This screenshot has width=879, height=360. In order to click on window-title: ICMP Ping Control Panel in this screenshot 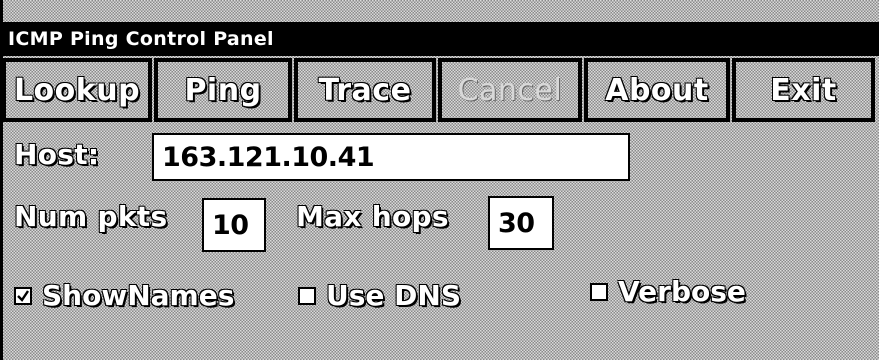, I will do `click(141, 39)`.